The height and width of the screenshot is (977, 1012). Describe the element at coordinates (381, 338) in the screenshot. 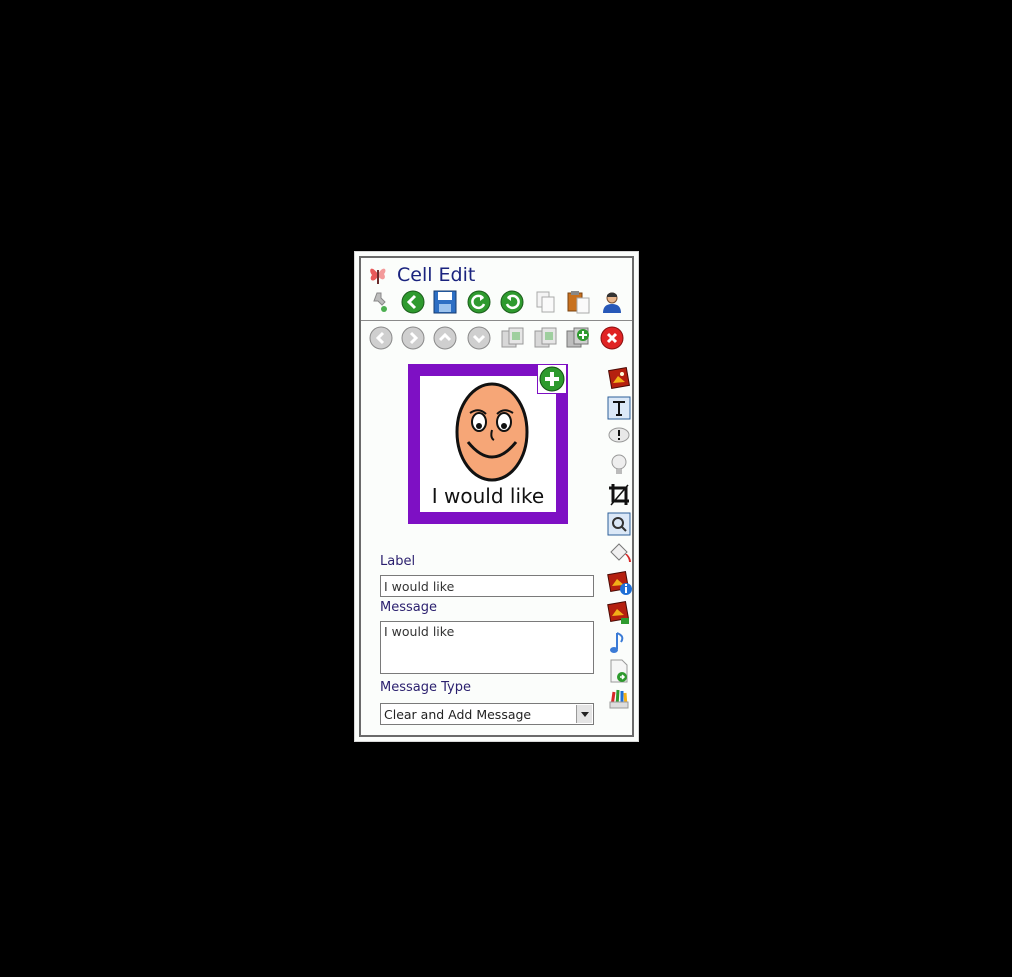

I see `nav-left-icon` at that location.